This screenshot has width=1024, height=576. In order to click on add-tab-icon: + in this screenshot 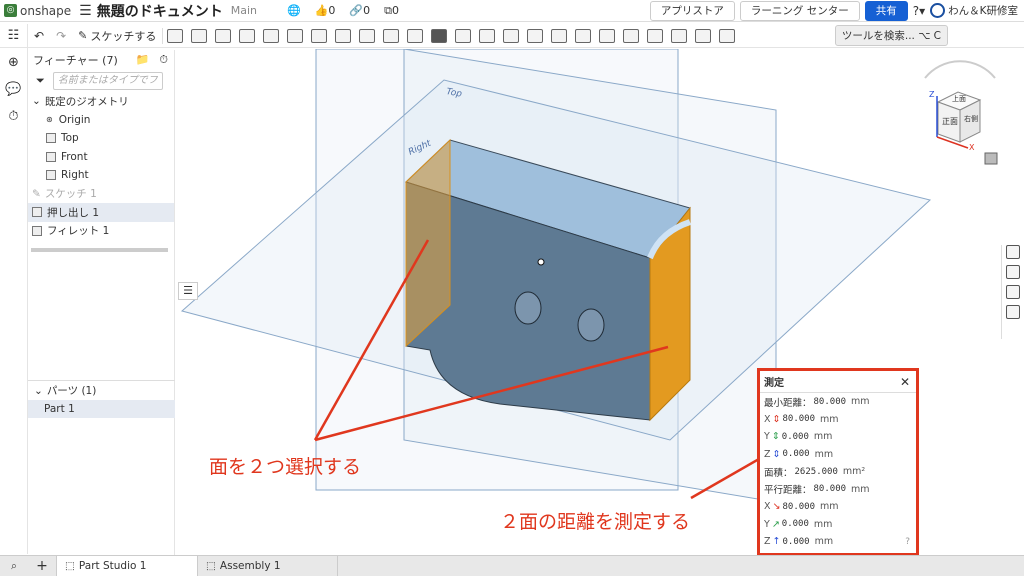, I will do `click(42, 566)`.